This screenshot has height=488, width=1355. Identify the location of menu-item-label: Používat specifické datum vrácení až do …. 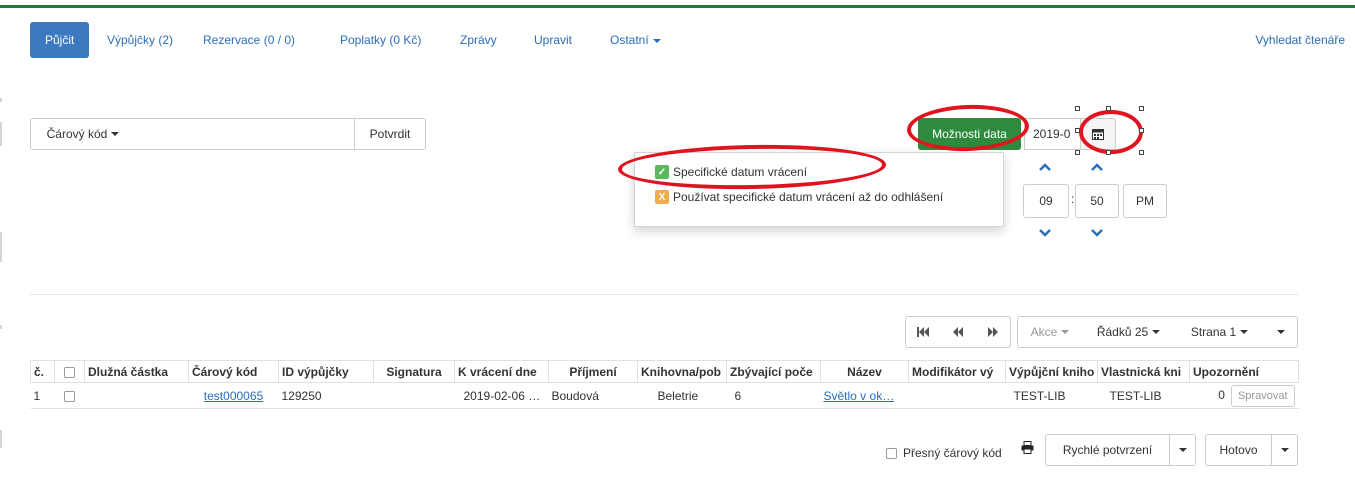
(808, 197).